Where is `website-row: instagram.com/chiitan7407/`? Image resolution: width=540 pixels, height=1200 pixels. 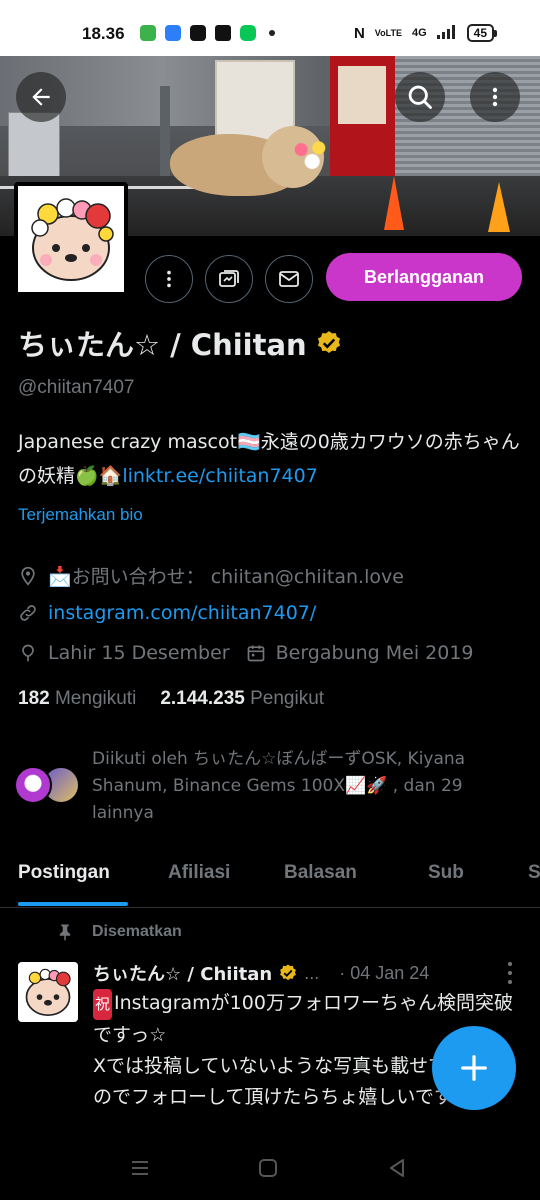
website-row: instagram.com/chiitan7407/ is located at coordinates (167, 613).